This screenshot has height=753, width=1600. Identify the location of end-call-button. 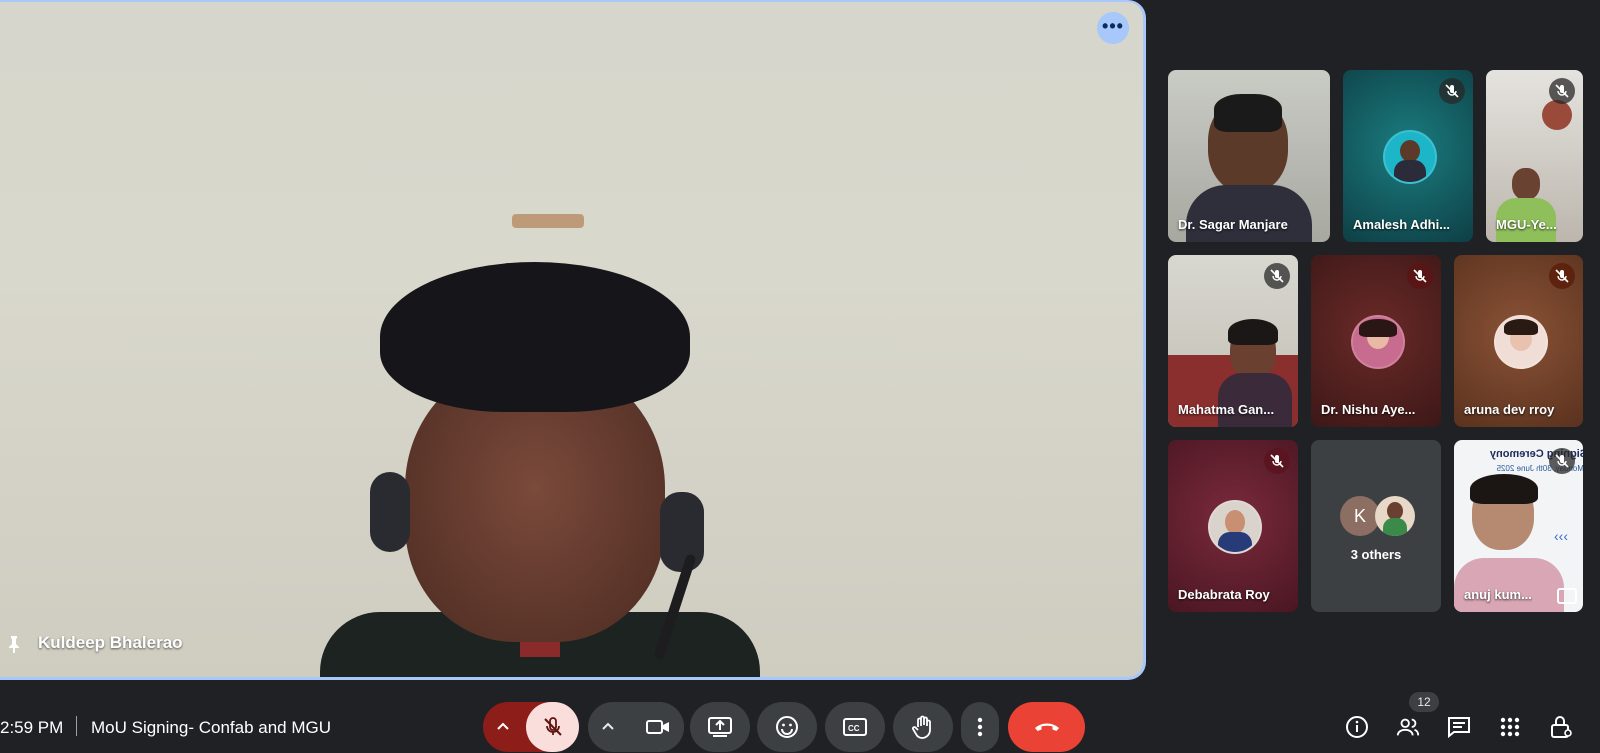
(1046, 727).